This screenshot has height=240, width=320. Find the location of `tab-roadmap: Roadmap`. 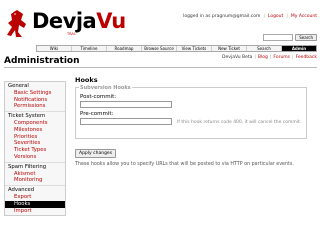

tab-roadmap: Roadmap is located at coordinates (124, 48).